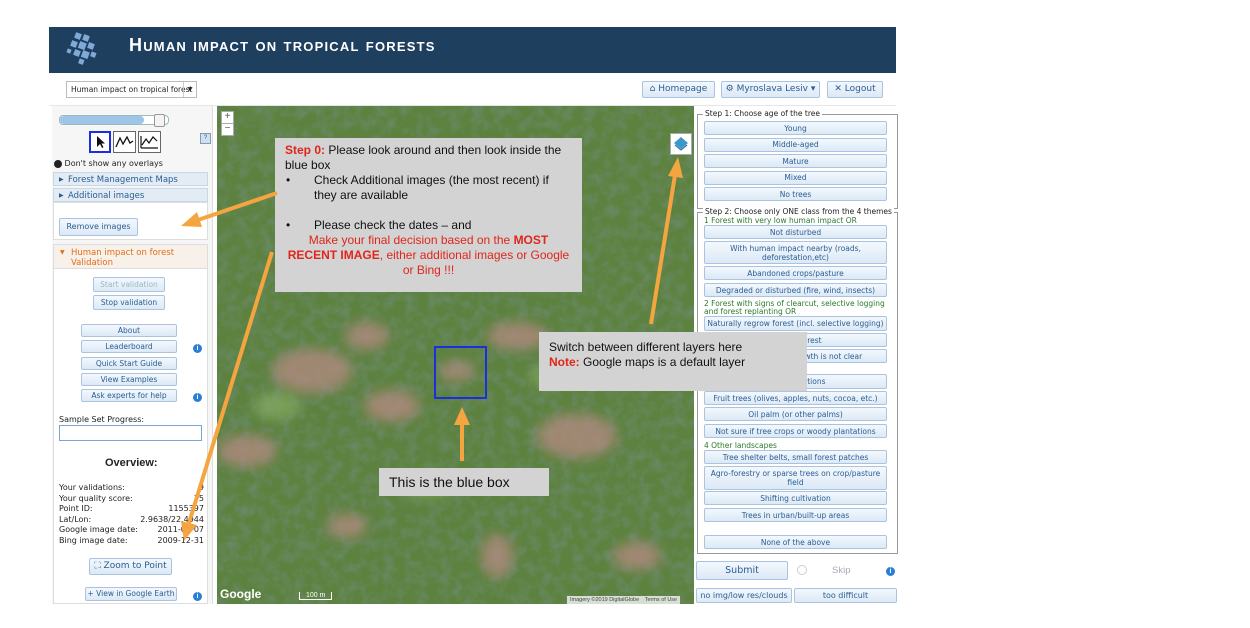 Image resolution: width=1250 pixels, height=628 pixels. What do you see at coordinates (663, 249) in the screenshot?
I see `arrow-to-layer-switcher` at bounding box center [663, 249].